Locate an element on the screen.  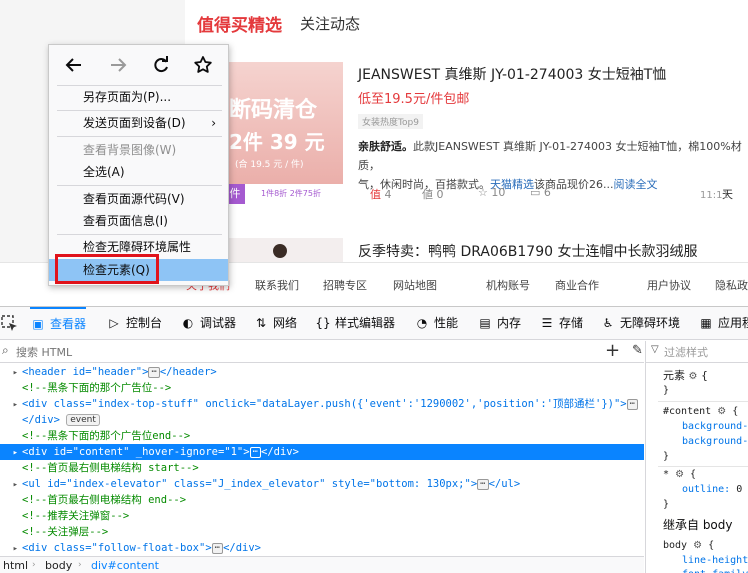
footer-link-business: 商业合作 is located at coordinates (577, 285).